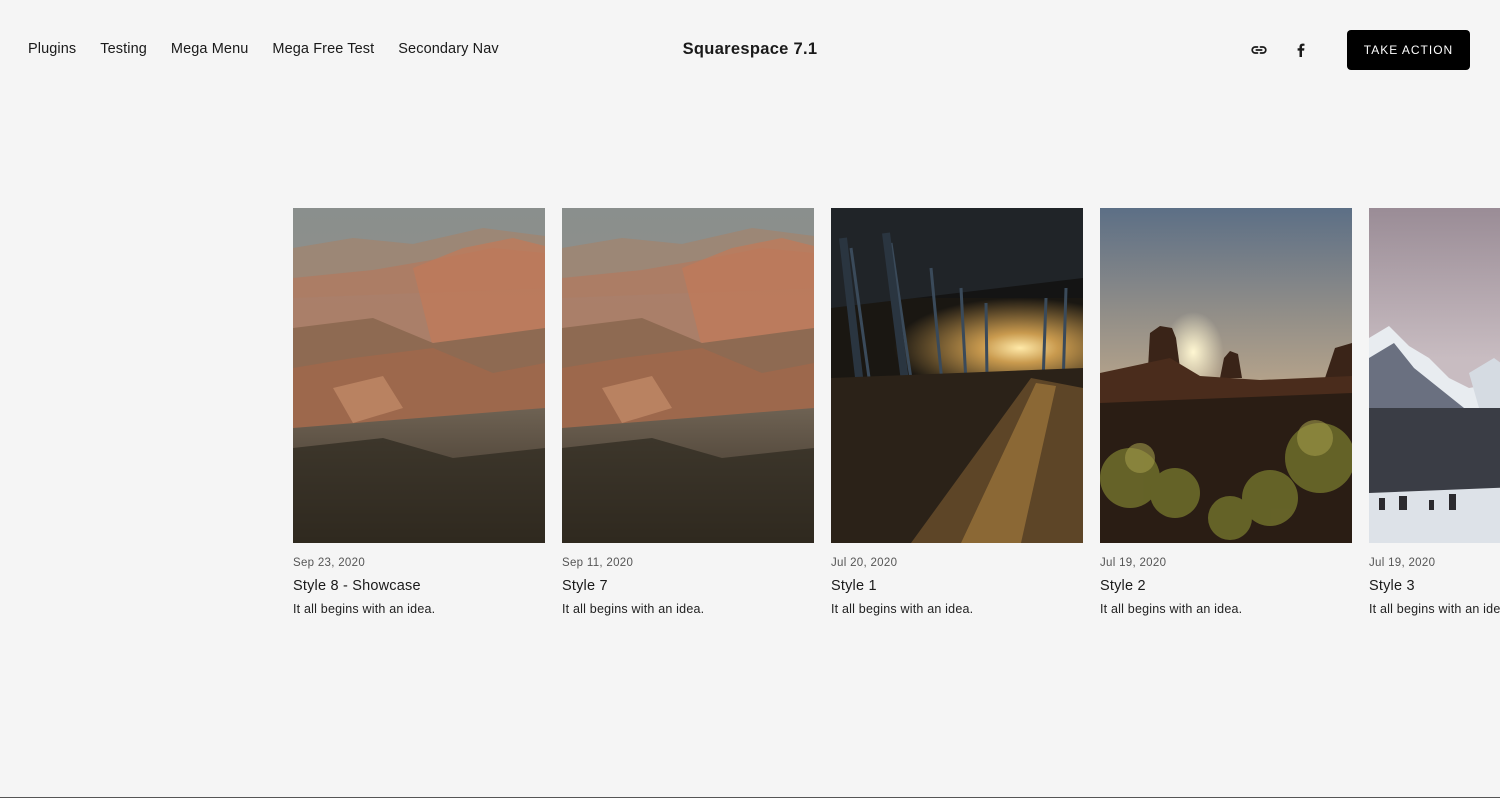  Describe the element at coordinates (1259, 50) in the screenshot. I see `link-icon` at that location.